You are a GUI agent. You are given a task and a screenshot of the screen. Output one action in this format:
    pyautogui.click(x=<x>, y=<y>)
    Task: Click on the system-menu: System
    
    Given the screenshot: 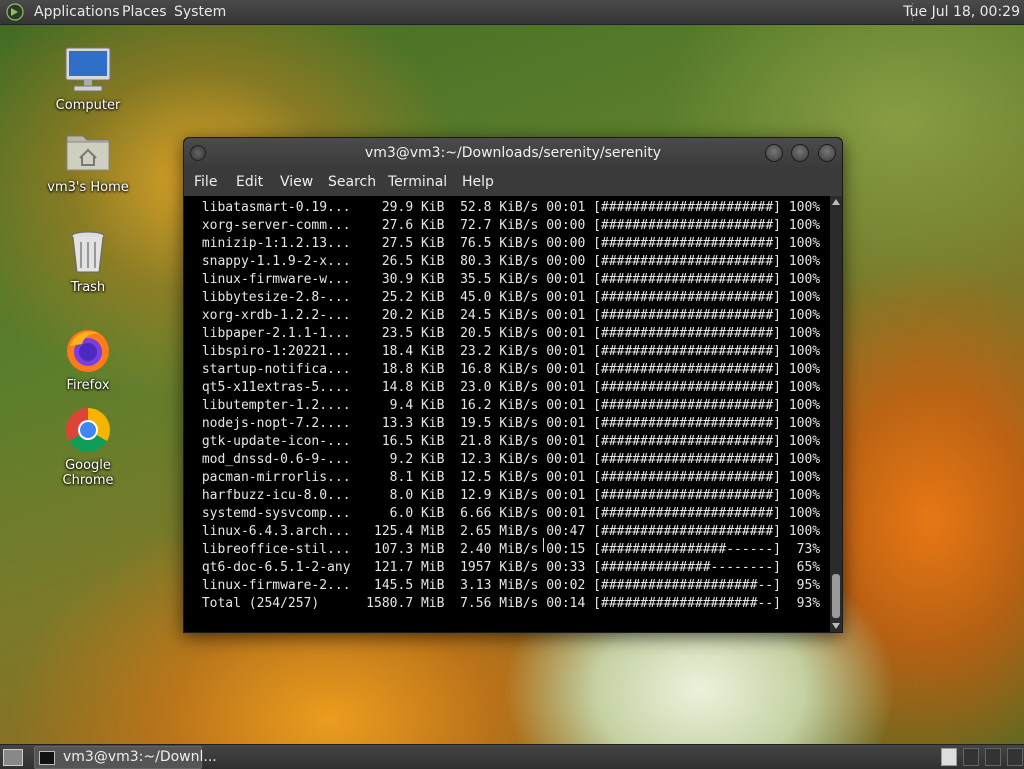 What is the action you would take?
    pyautogui.click(x=200, y=12)
    